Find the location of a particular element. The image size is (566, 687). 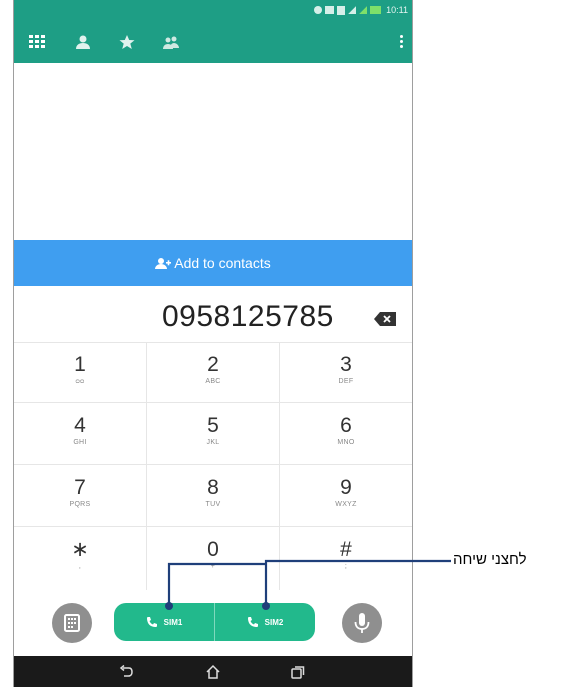

annotation-callout-lines is located at coordinates (308, 584).